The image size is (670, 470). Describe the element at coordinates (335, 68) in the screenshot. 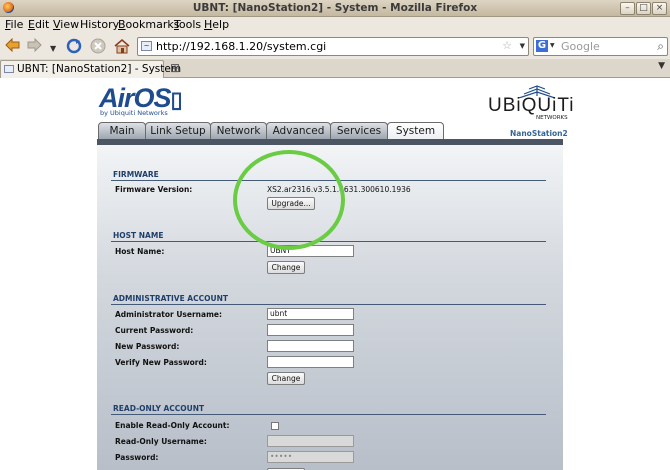

I see `browser-tab-bar: UBNT: [NanoStation2] - System` at that location.